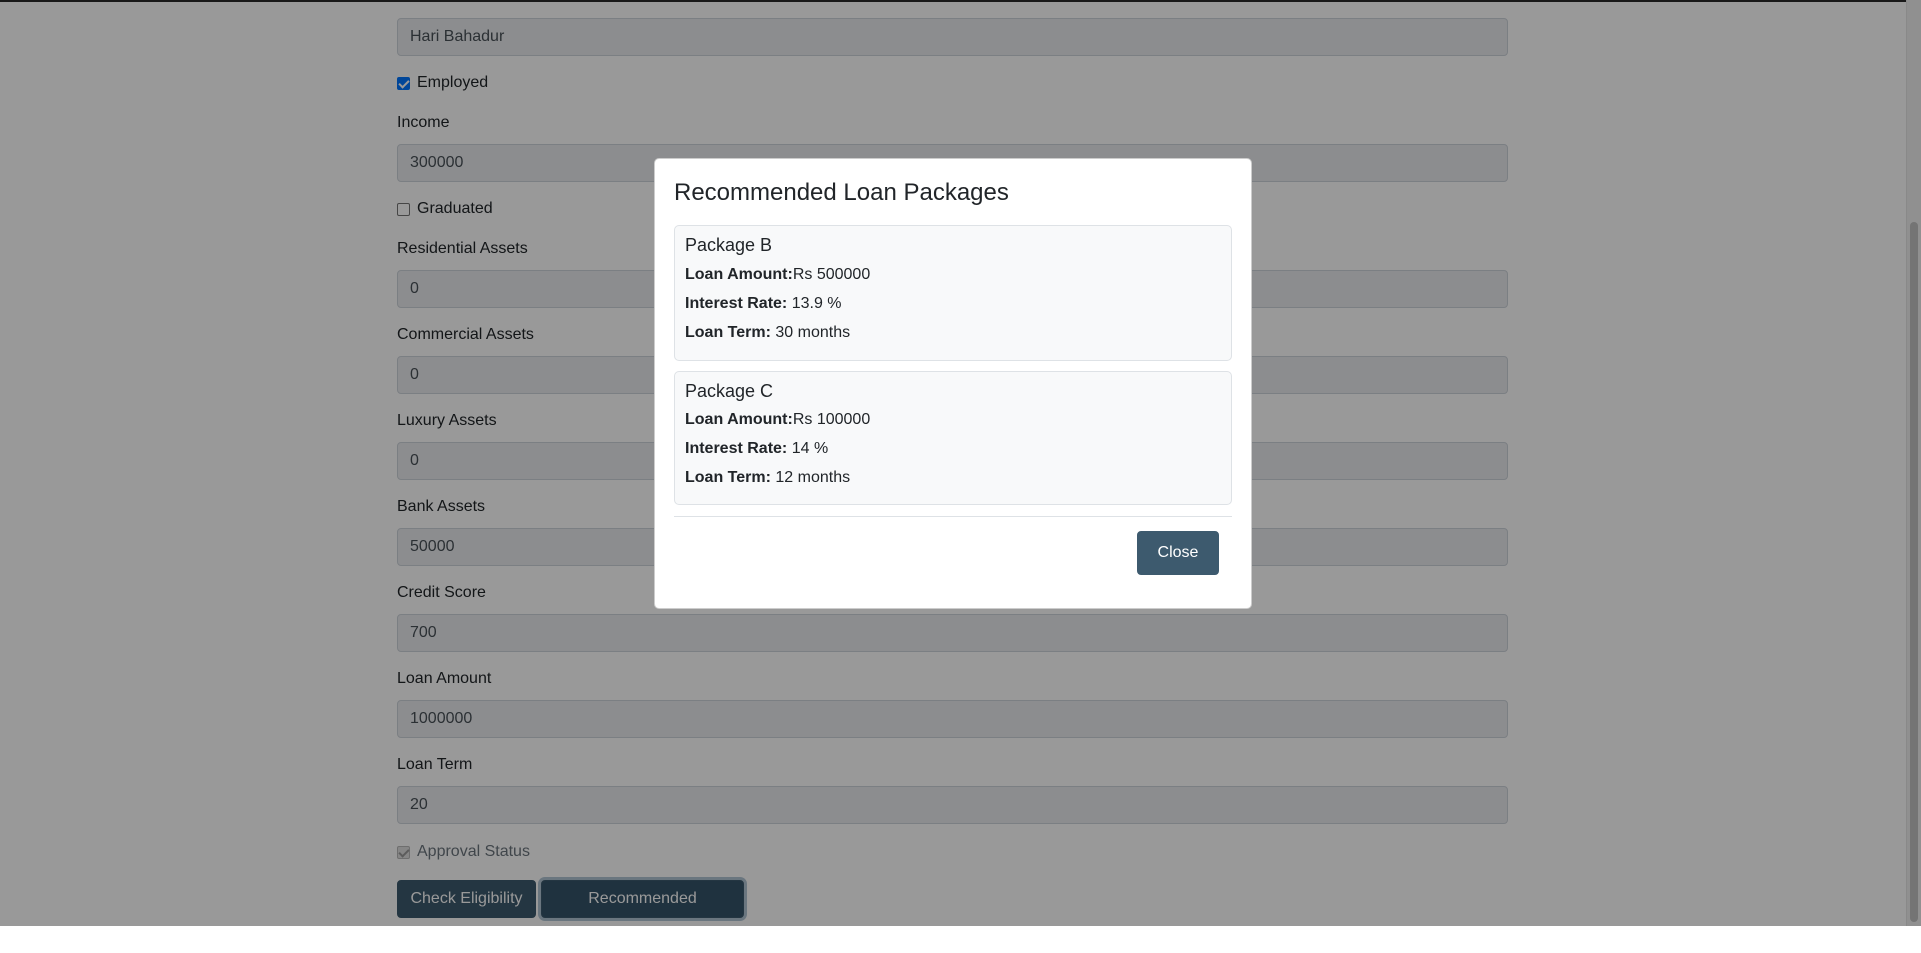 Image resolution: width=1921 pixels, height=953 pixels. Describe the element at coordinates (953, 516) in the screenshot. I see `modal-footer-divider` at that location.